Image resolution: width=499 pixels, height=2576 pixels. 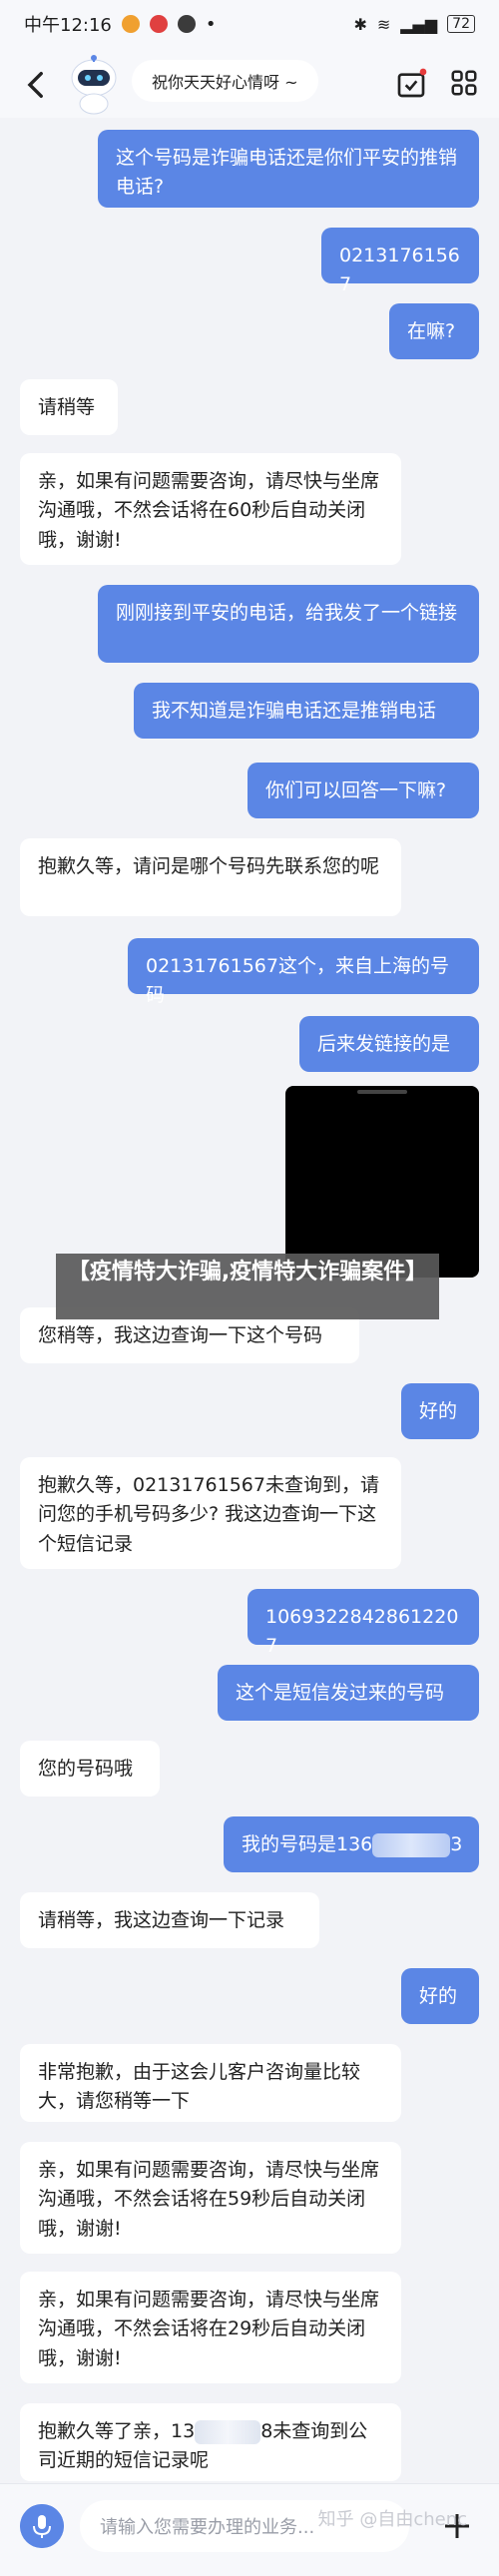 What do you see at coordinates (382, 1182) in the screenshot?
I see `blacked-out-image` at bounding box center [382, 1182].